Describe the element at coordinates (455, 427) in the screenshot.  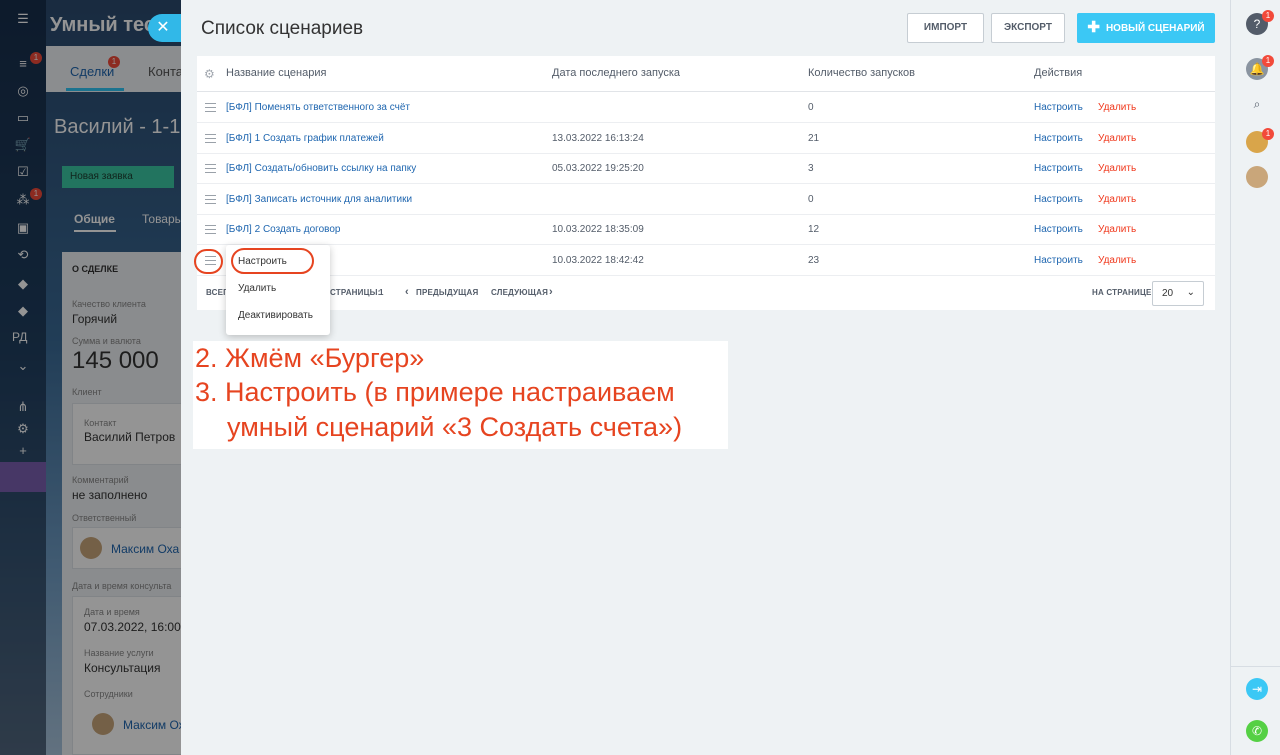
I see `note-line: умный сценарий «3 Создать счета»)` at that location.